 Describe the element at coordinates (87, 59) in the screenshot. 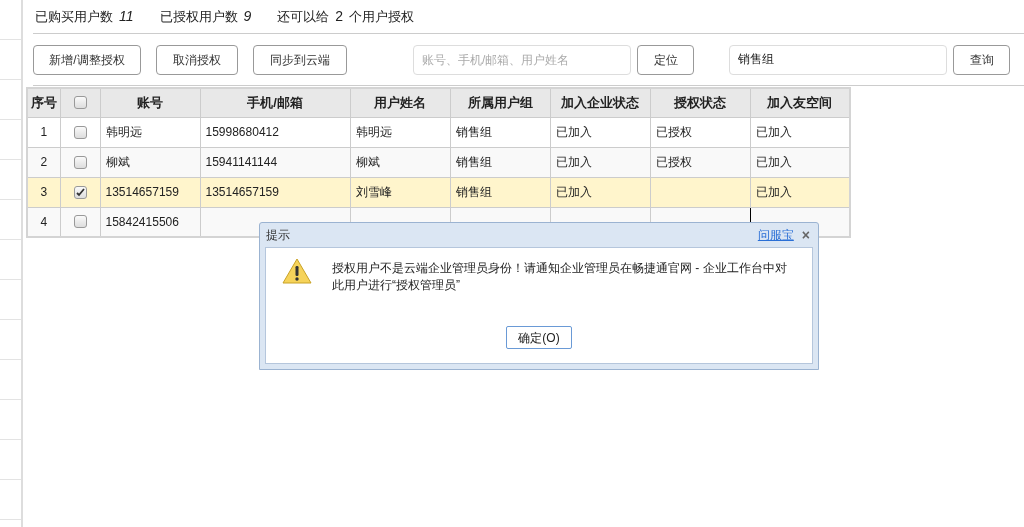

I see `add-button: 新增/调整授权` at that location.